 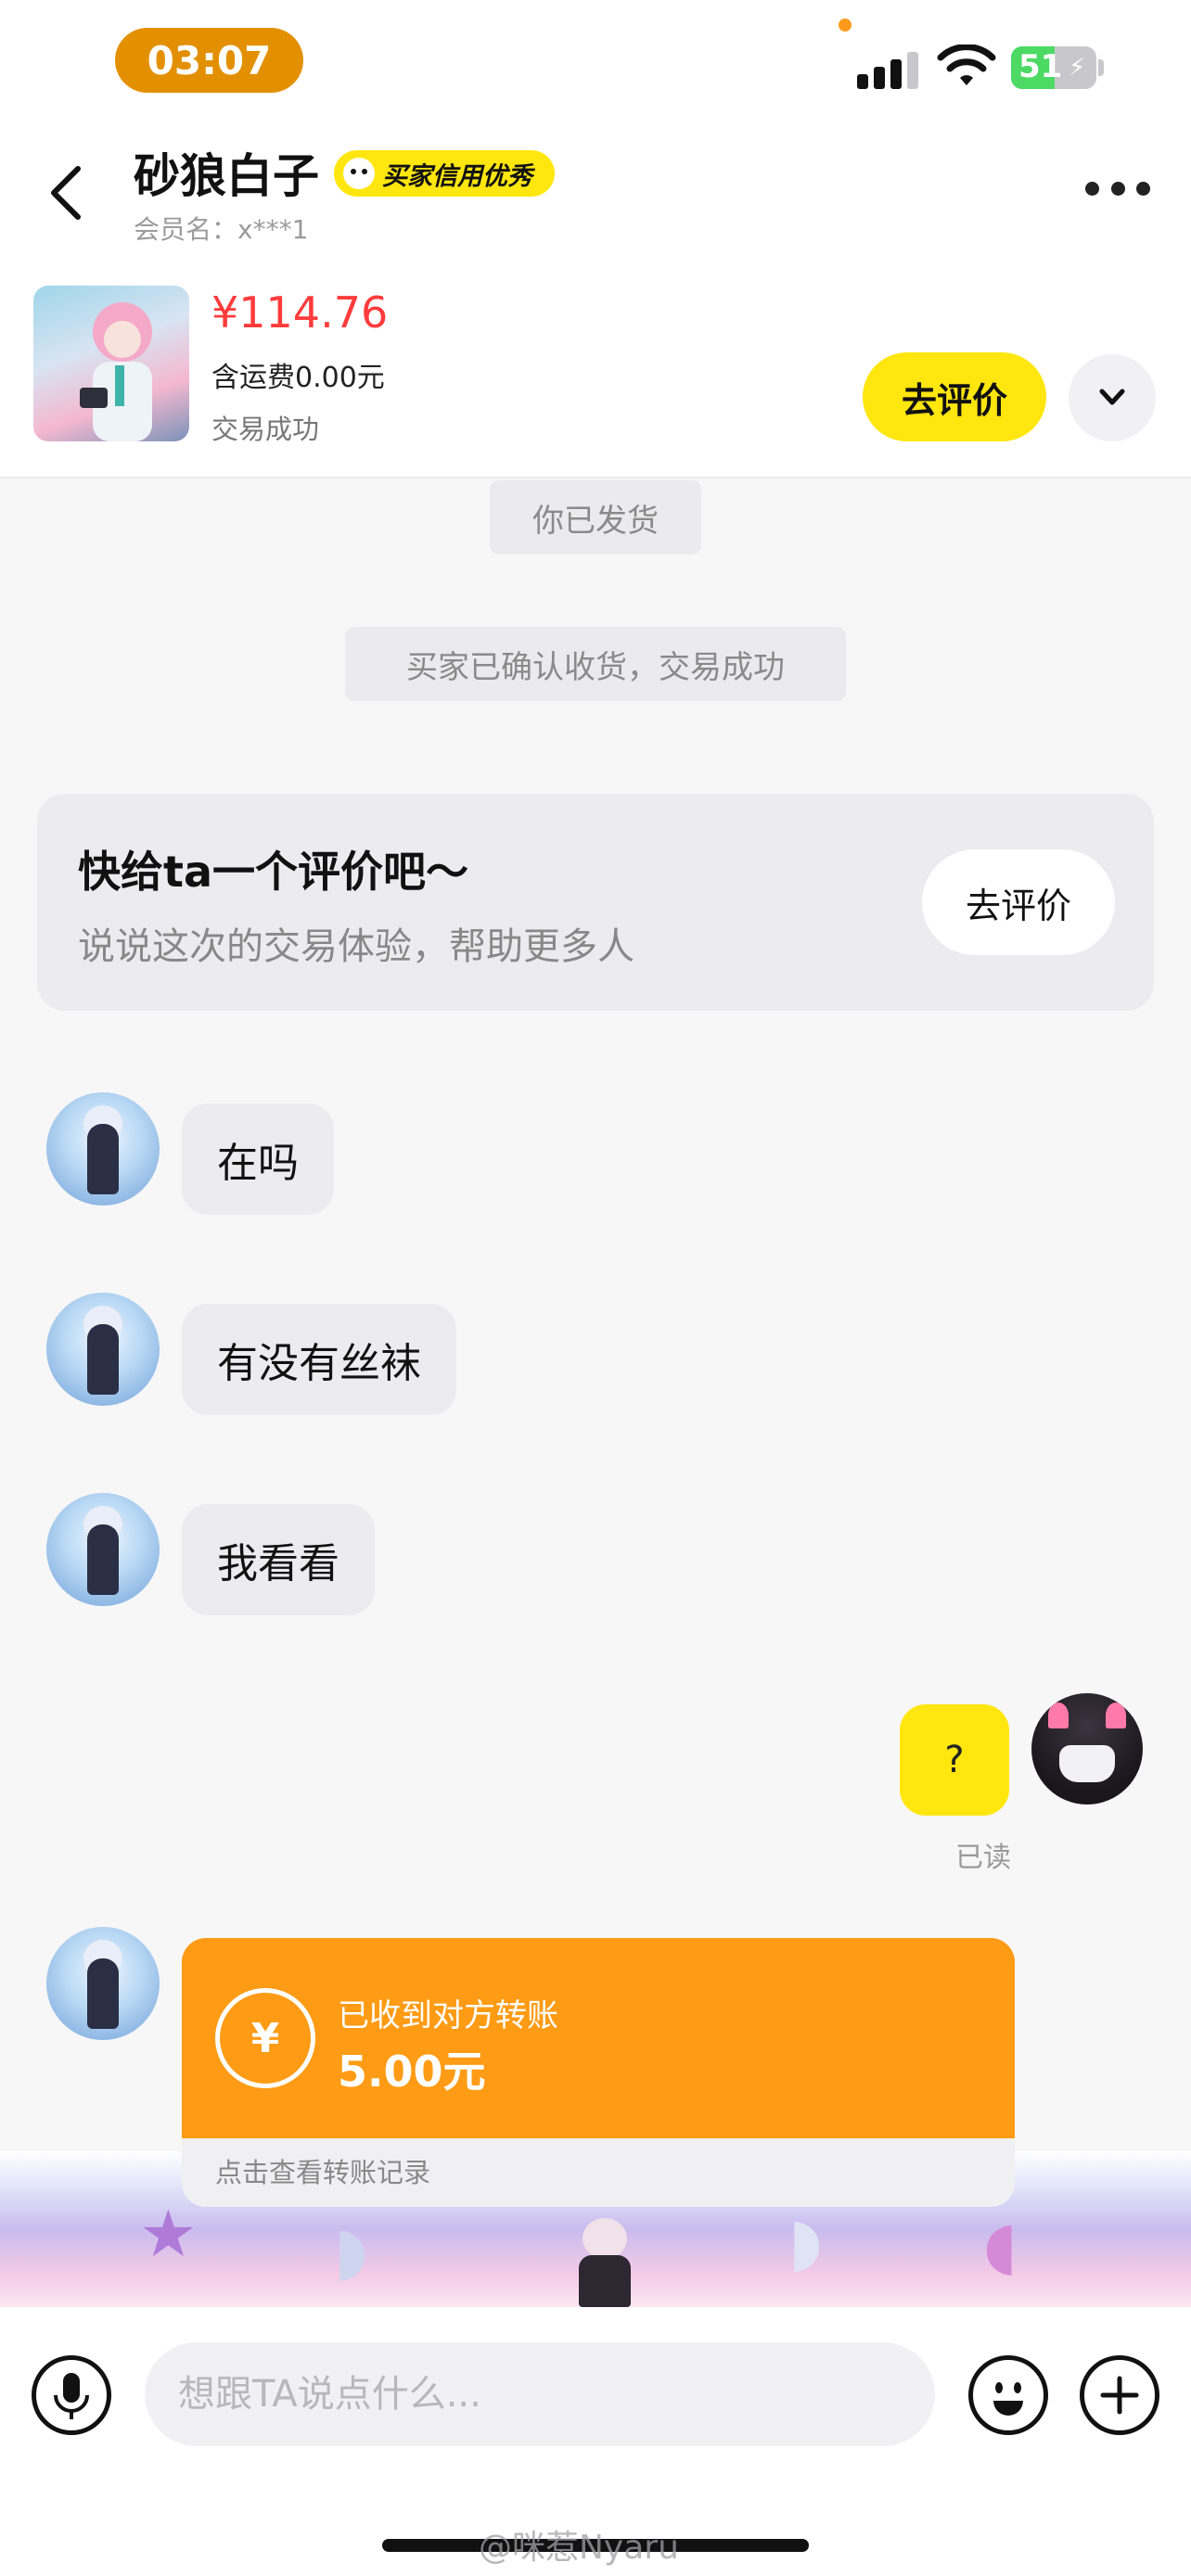 What do you see at coordinates (845, 26) in the screenshot?
I see `privacy-indicator-dot` at bounding box center [845, 26].